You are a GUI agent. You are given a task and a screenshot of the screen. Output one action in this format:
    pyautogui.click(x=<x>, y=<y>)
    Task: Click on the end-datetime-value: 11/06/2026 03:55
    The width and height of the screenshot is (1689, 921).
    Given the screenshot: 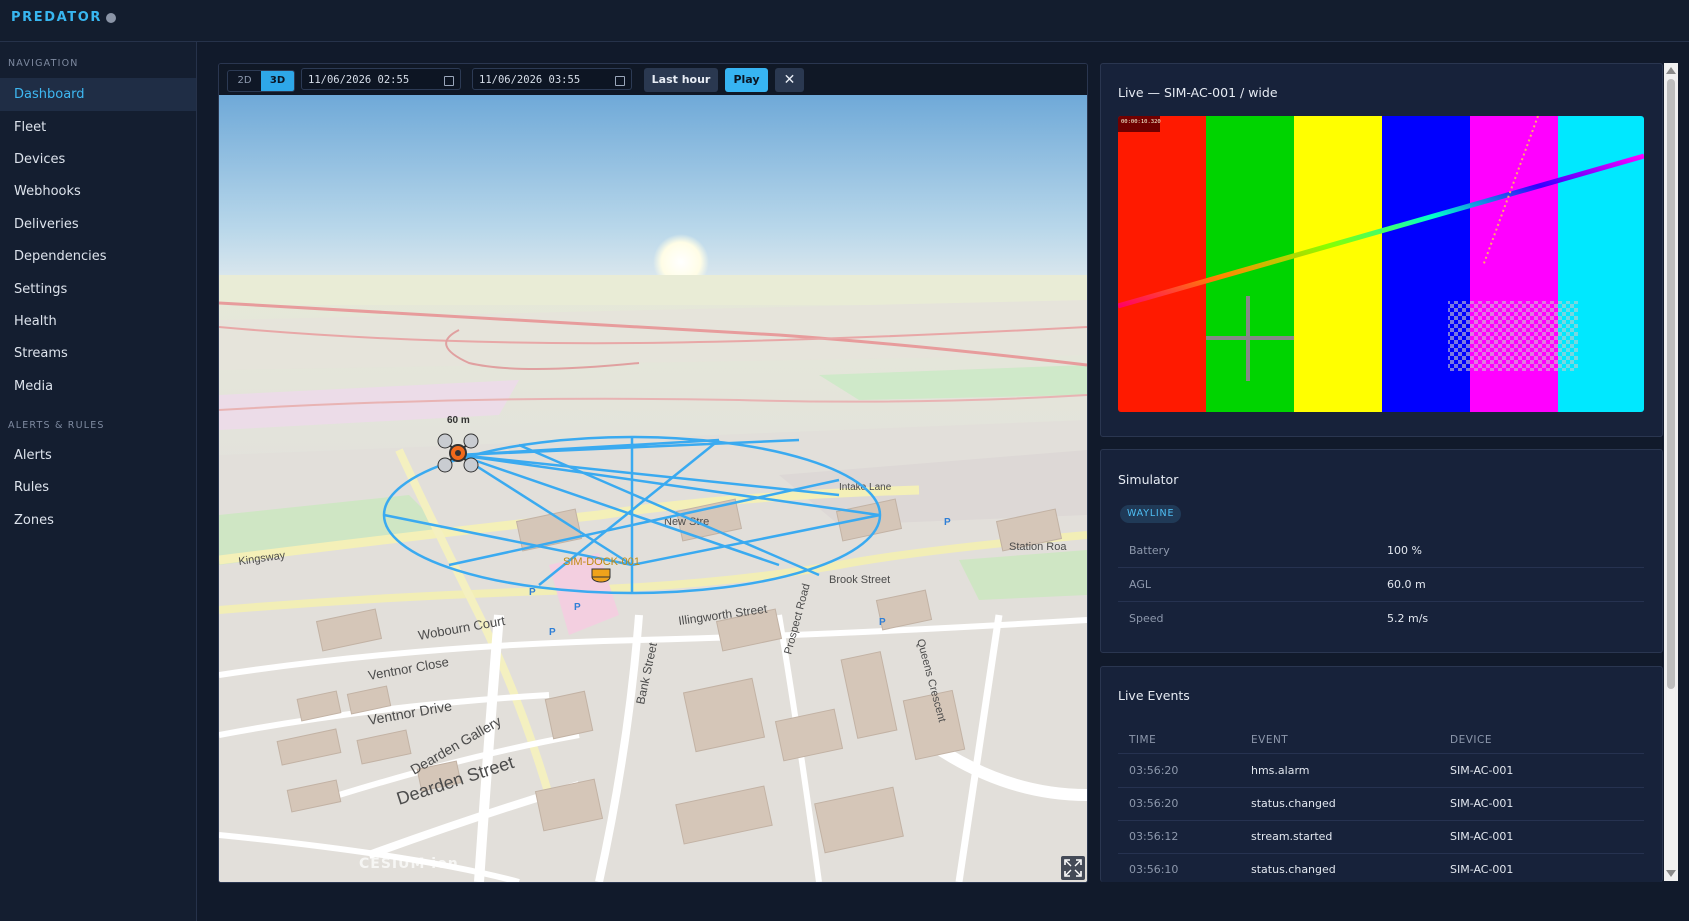 What is the action you would take?
    pyautogui.click(x=530, y=80)
    